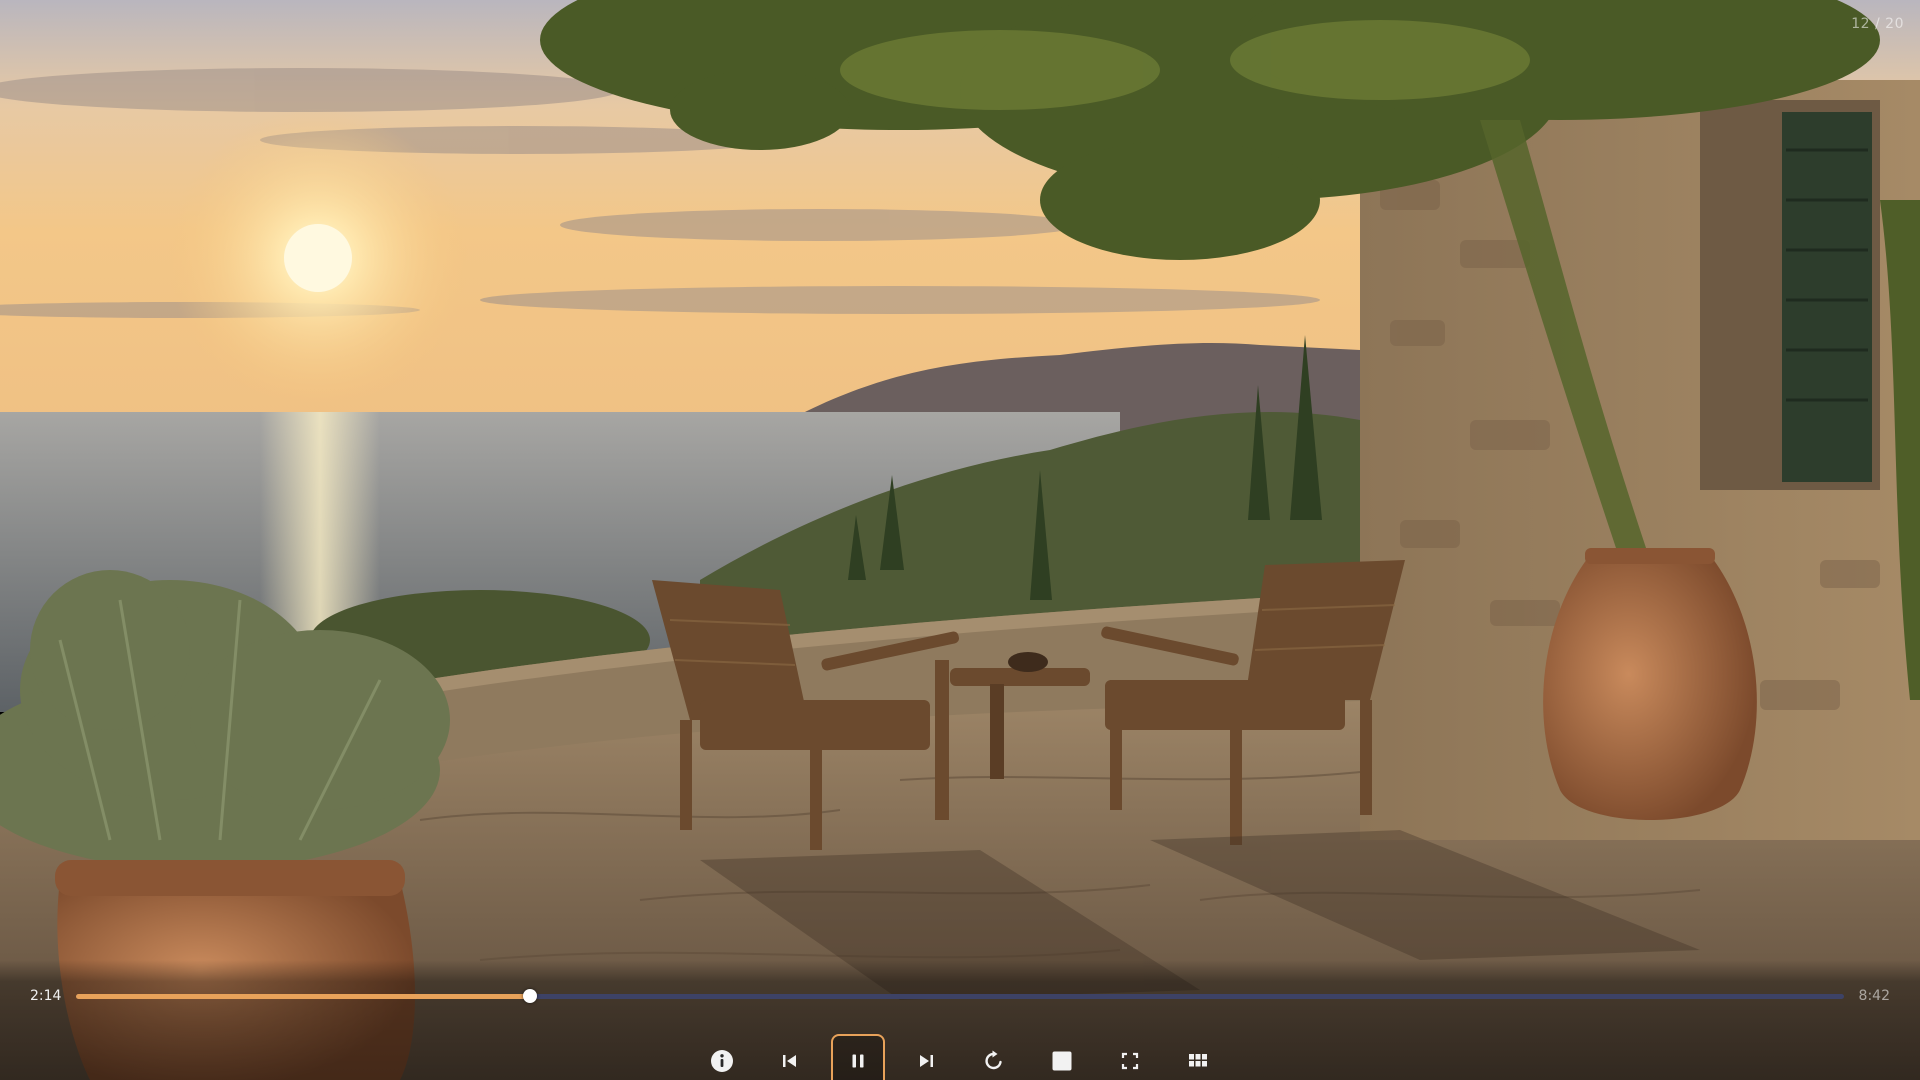  What do you see at coordinates (1874, 996) in the screenshot?
I see `total-time: 8:42` at bounding box center [1874, 996].